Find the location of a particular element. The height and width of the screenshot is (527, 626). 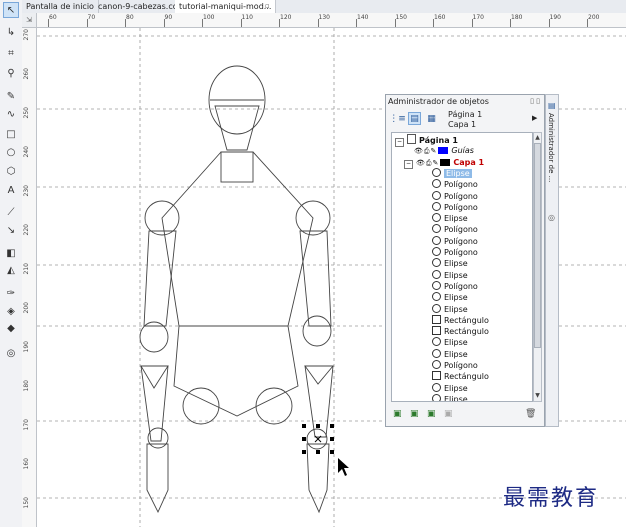

docker-side-tab: ▤ Administrador de ... ◎ is located at coordinates (552, 260).